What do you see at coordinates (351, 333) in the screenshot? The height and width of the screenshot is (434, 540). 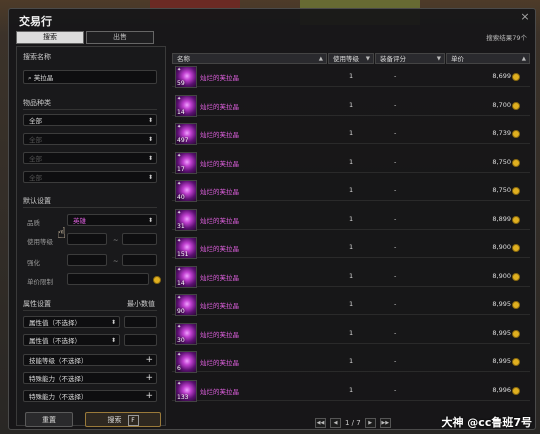 I see `table-row: ✦ 30 灿烂的芙拉晶 1 - 8,995` at bounding box center [351, 333].